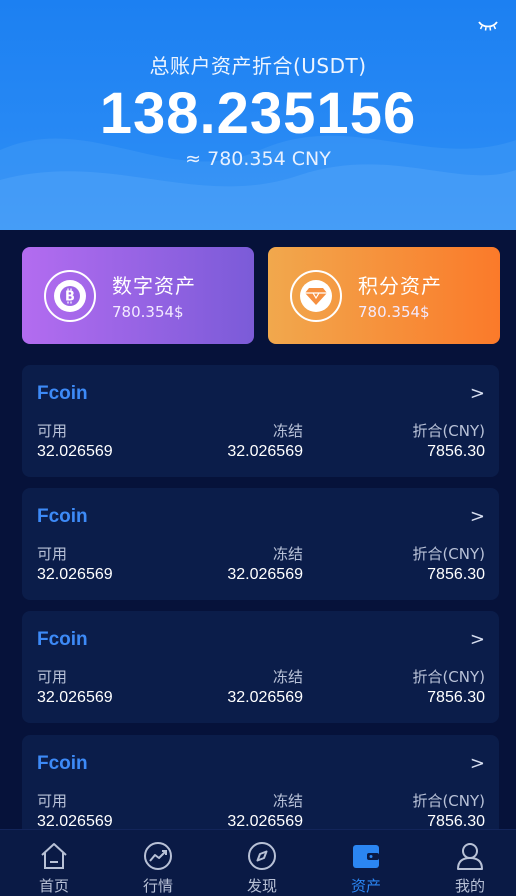 The image size is (516, 896). Describe the element at coordinates (365, 886) in the screenshot. I see `tab-assets-label: 资产` at that location.